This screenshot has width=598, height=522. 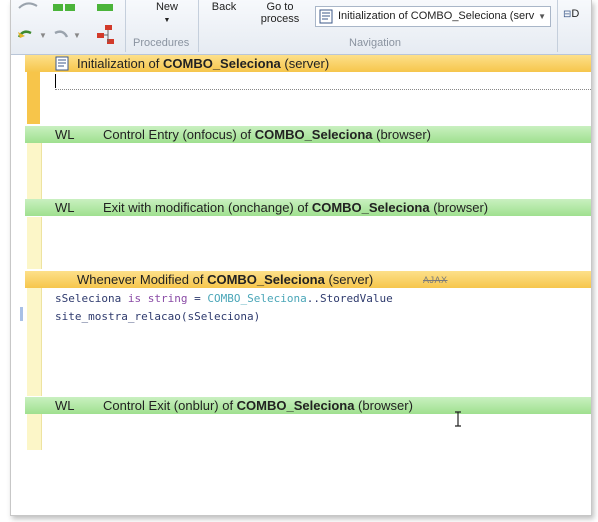 I want to click on section-title-prefix: Initialization of, so click(x=120, y=63).